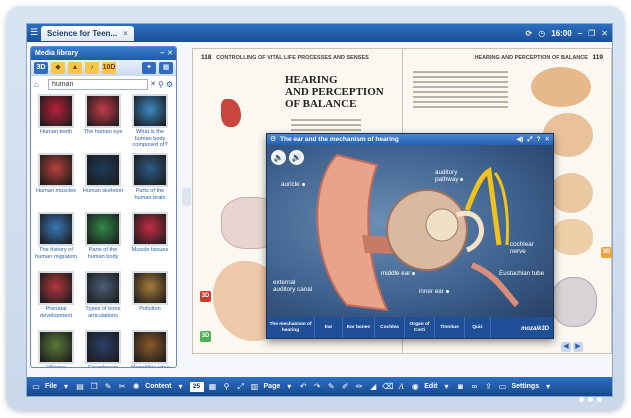 Image resolution: width=631 pixels, height=418 pixels. I want to click on tools-icon: ✂, so click(122, 387).